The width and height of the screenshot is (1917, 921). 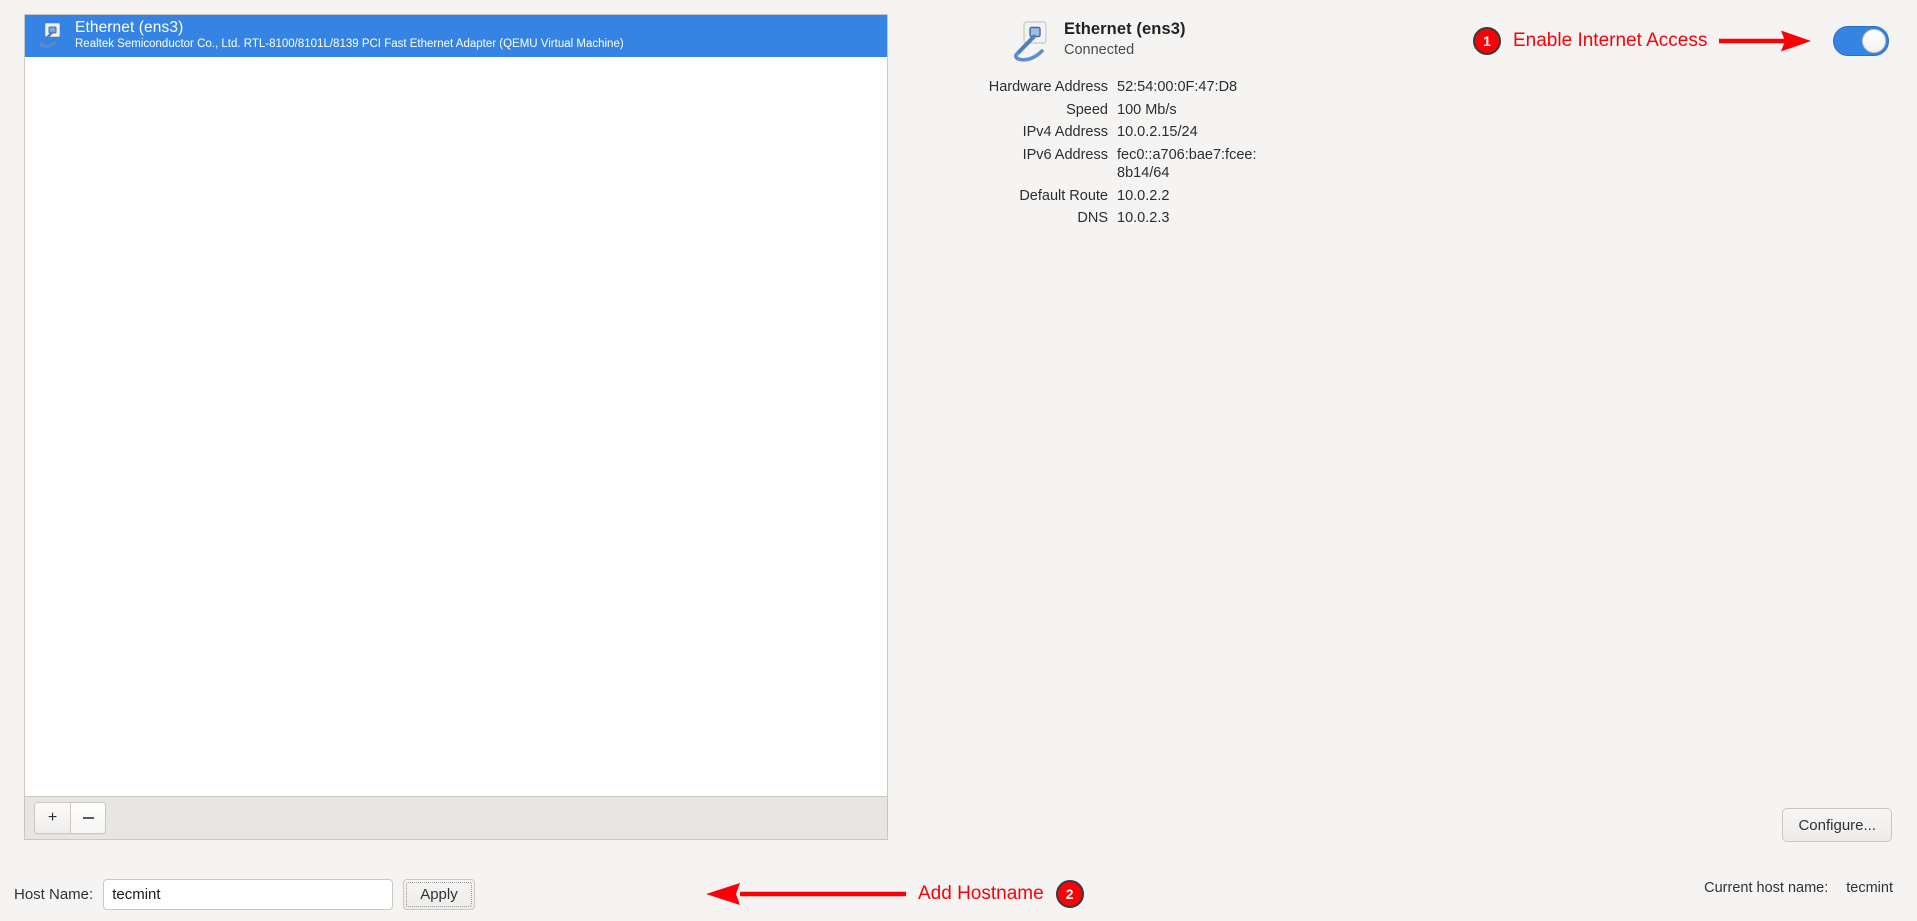 I want to click on detail-label: IPv4 Address, so click(x=1065, y=132).